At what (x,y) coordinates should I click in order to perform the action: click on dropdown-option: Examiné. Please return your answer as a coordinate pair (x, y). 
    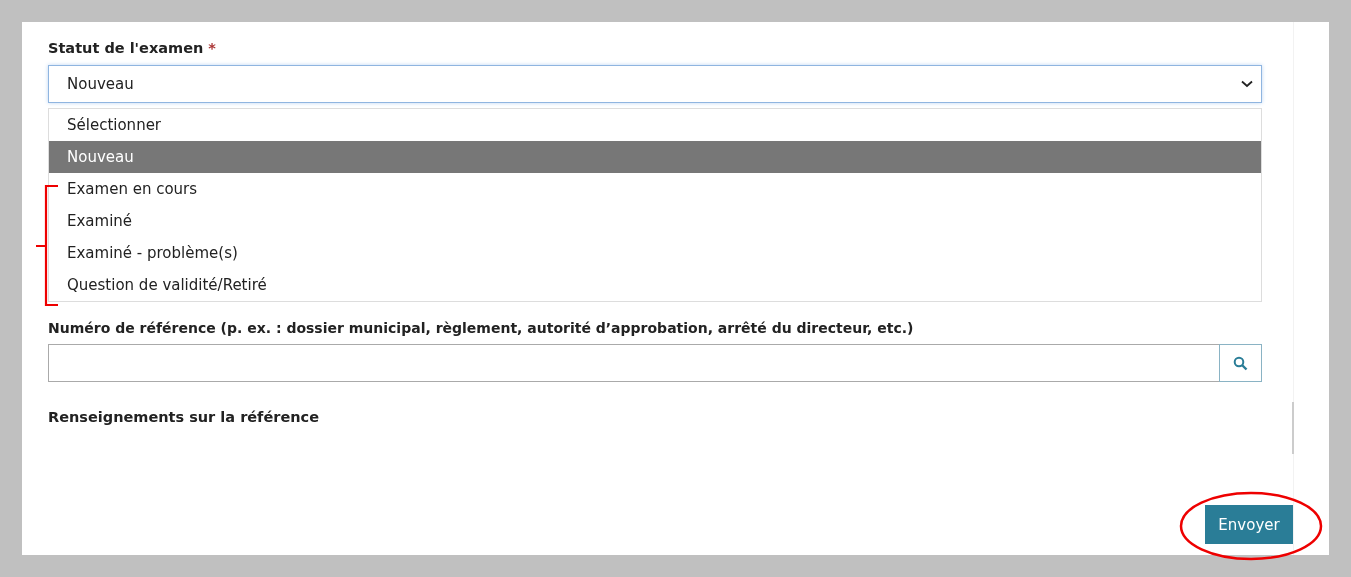
    Looking at the image, I should click on (655, 221).